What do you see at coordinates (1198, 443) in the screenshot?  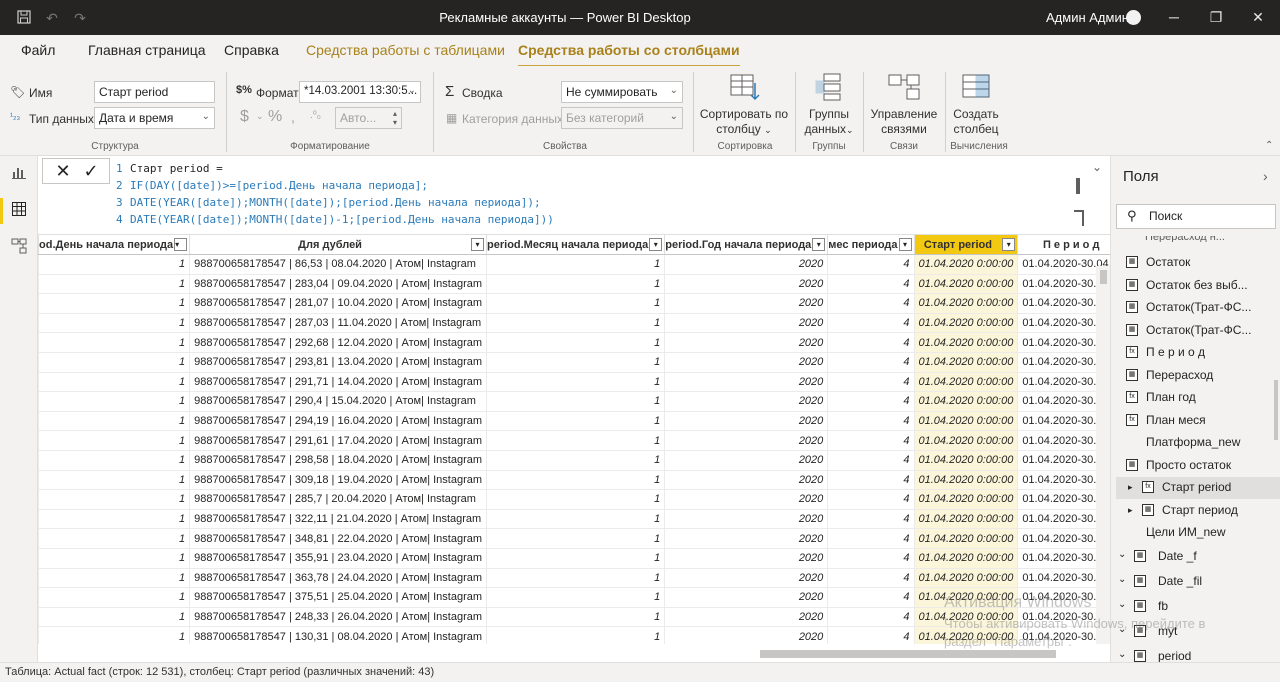 I see `field-item: Платформа_new` at bounding box center [1198, 443].